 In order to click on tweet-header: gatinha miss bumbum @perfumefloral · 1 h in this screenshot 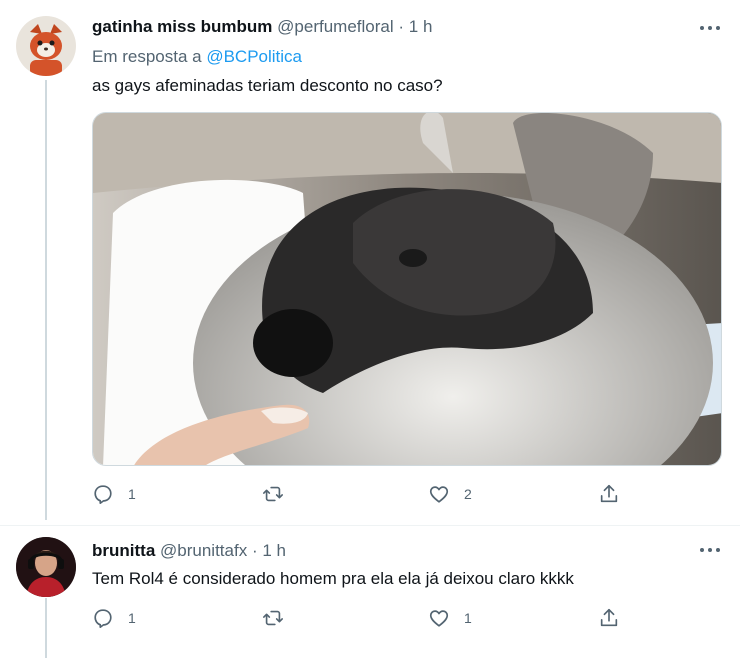, I will do `click(262, 27)`.